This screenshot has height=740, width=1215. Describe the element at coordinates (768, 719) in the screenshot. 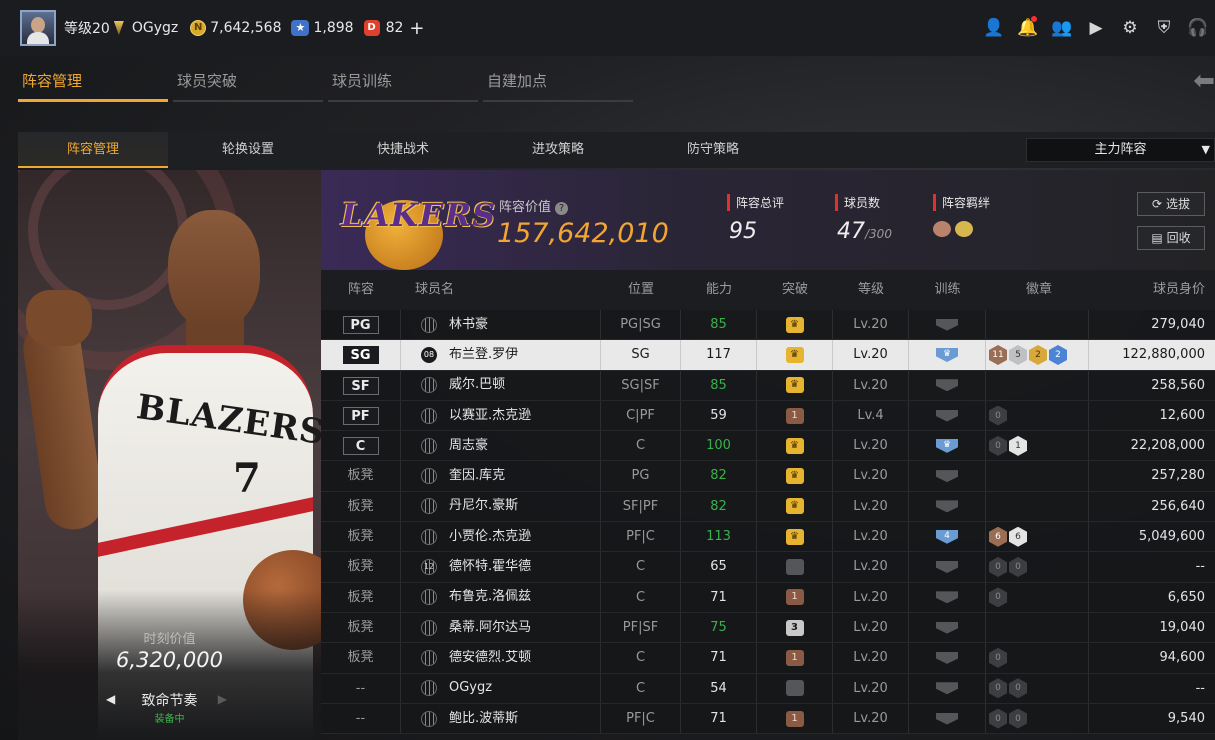

I see `table-row: -- 鲍比.波蒂斯 PF|C 71 1 Lv.20 0 0 9,540` at that location.